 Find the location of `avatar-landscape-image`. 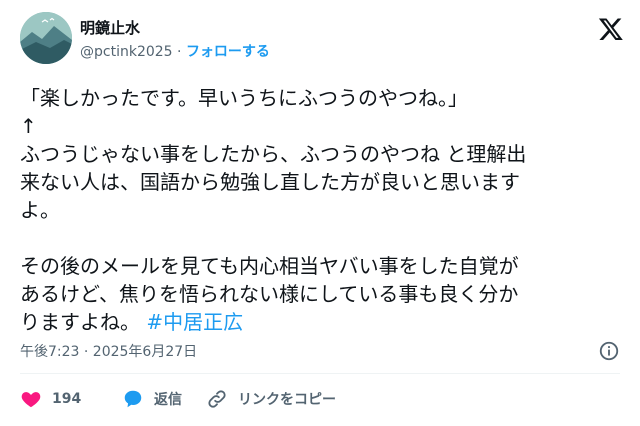

avatar-landscape-image is located at coordinates (46, 38).